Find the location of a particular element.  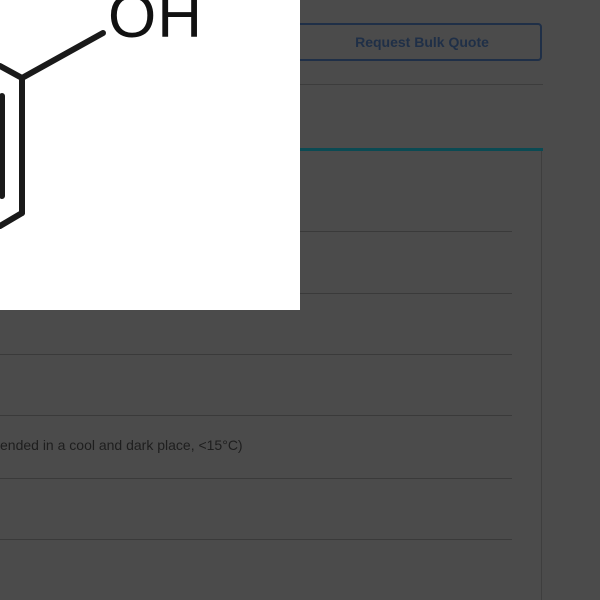

storage-condition-text: ended in a cool and dark place, <15°C) is located at coordinates (121, 445).